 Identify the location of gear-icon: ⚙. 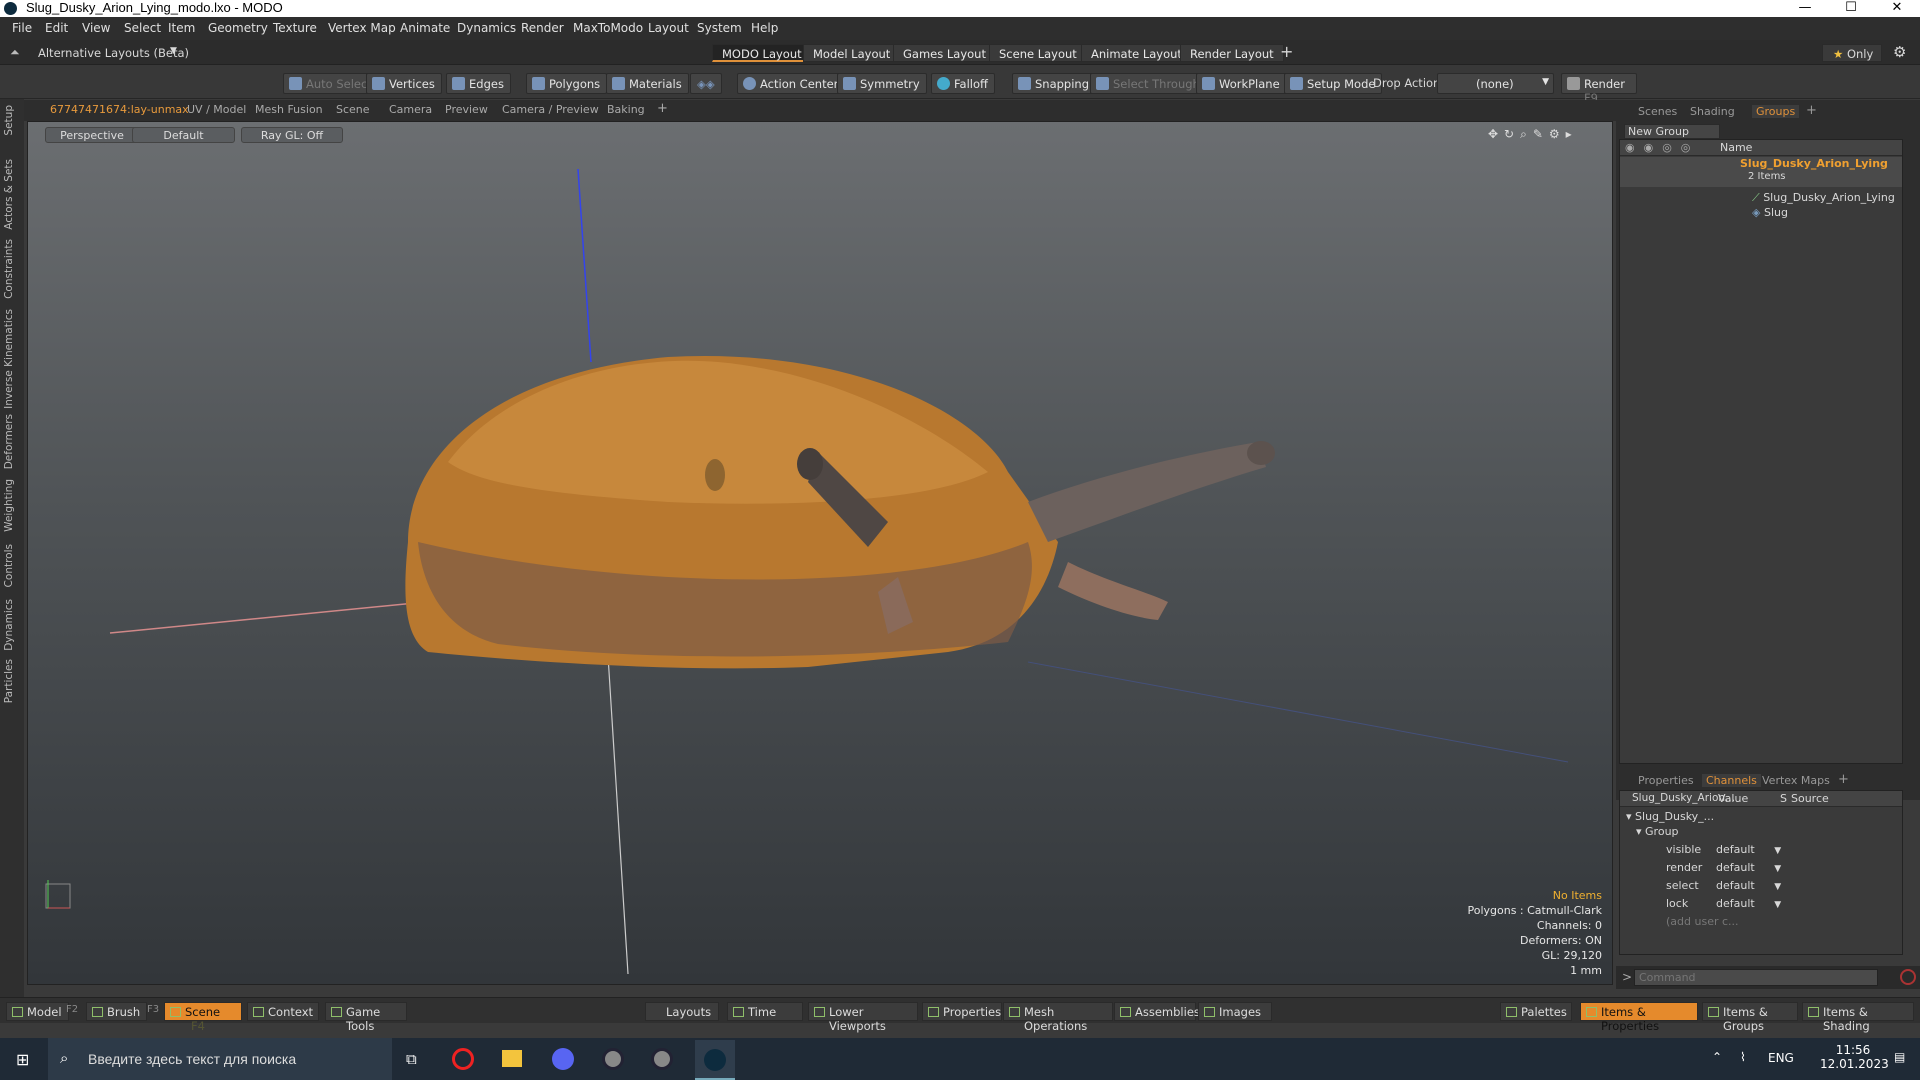
(1899, 52).